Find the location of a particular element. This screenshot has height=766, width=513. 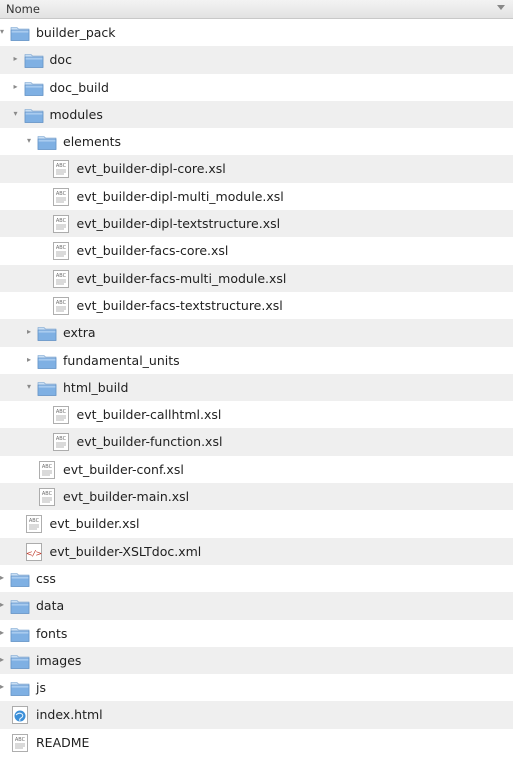

file-row: ABC README is located at coordinates (256, 742).